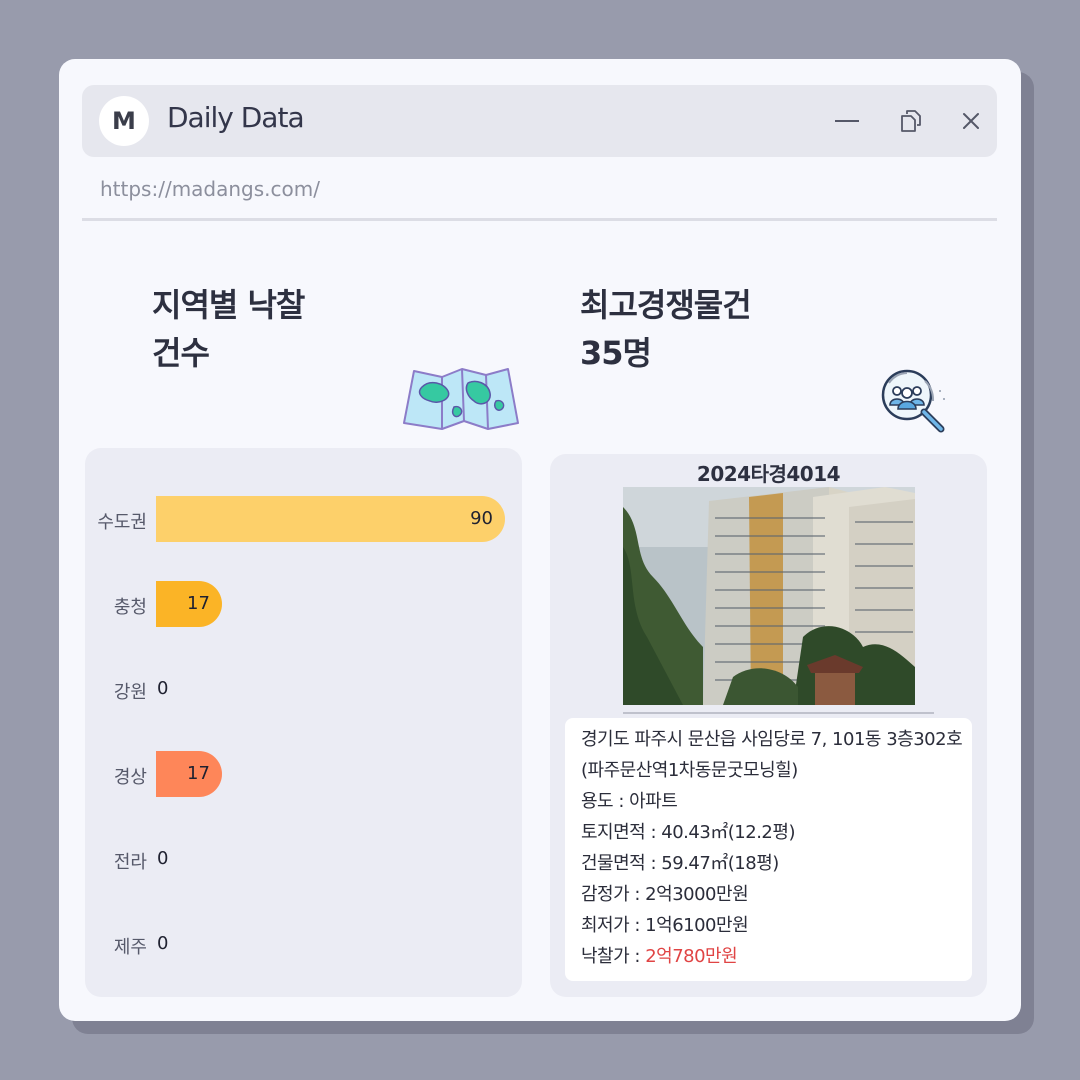 The image size is (1080, 1080). I want to click on property-land-area: 토지면적 : 40.43㎡(12.2평), so click(688, 832).